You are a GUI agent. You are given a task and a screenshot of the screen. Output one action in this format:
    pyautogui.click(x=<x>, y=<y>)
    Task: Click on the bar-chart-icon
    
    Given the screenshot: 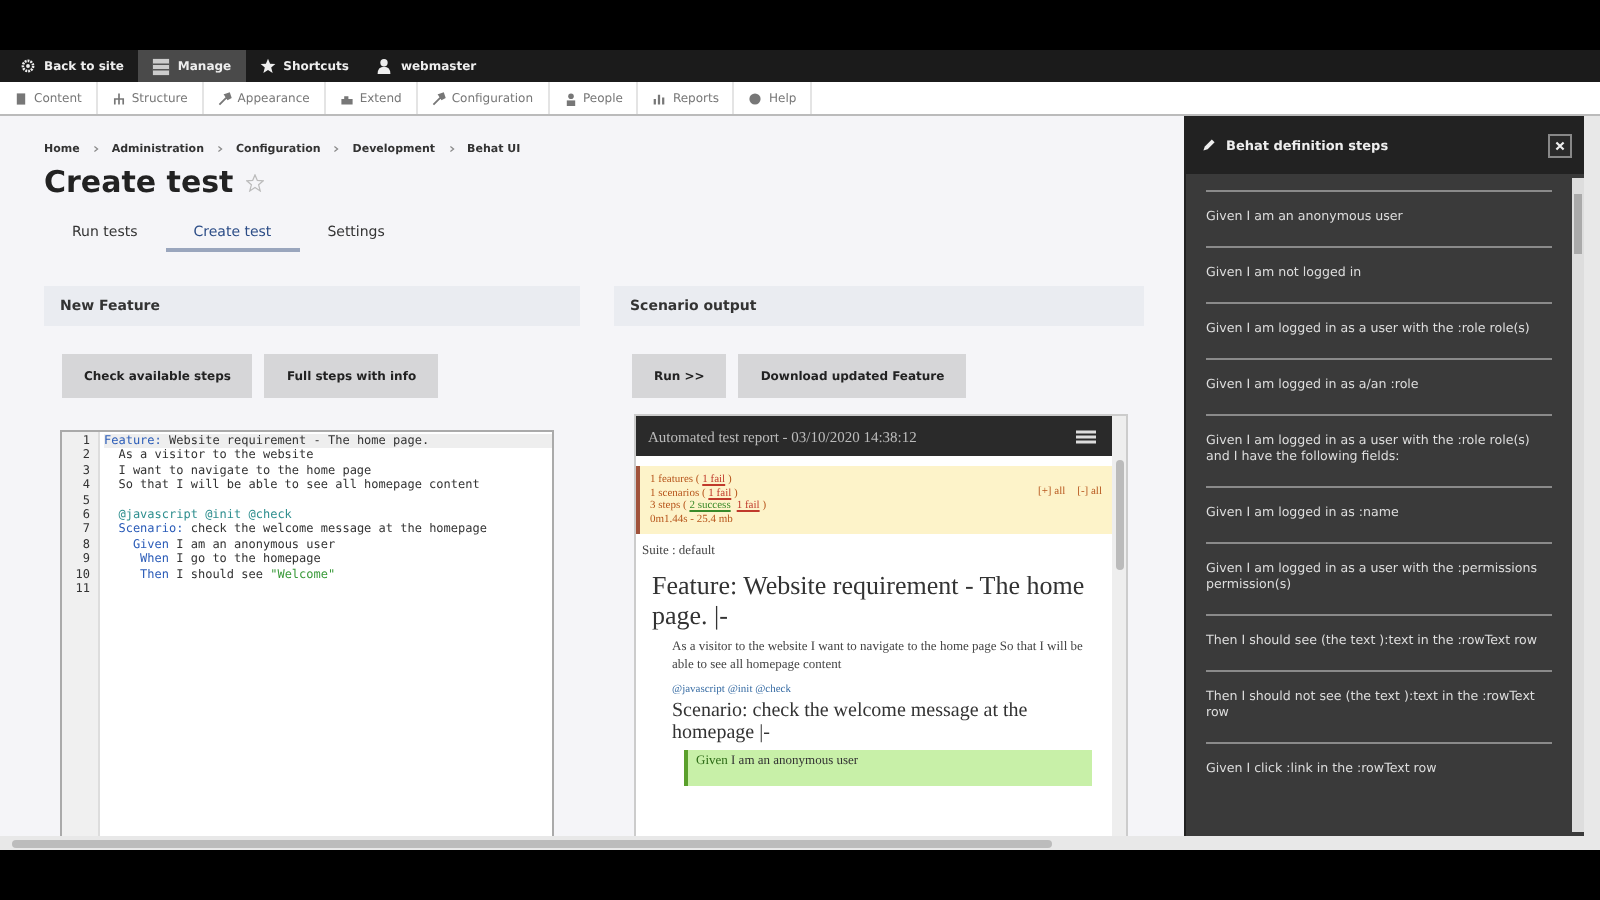 What is the action you would take?
    pyautogui.click(x=659, y=98)
    